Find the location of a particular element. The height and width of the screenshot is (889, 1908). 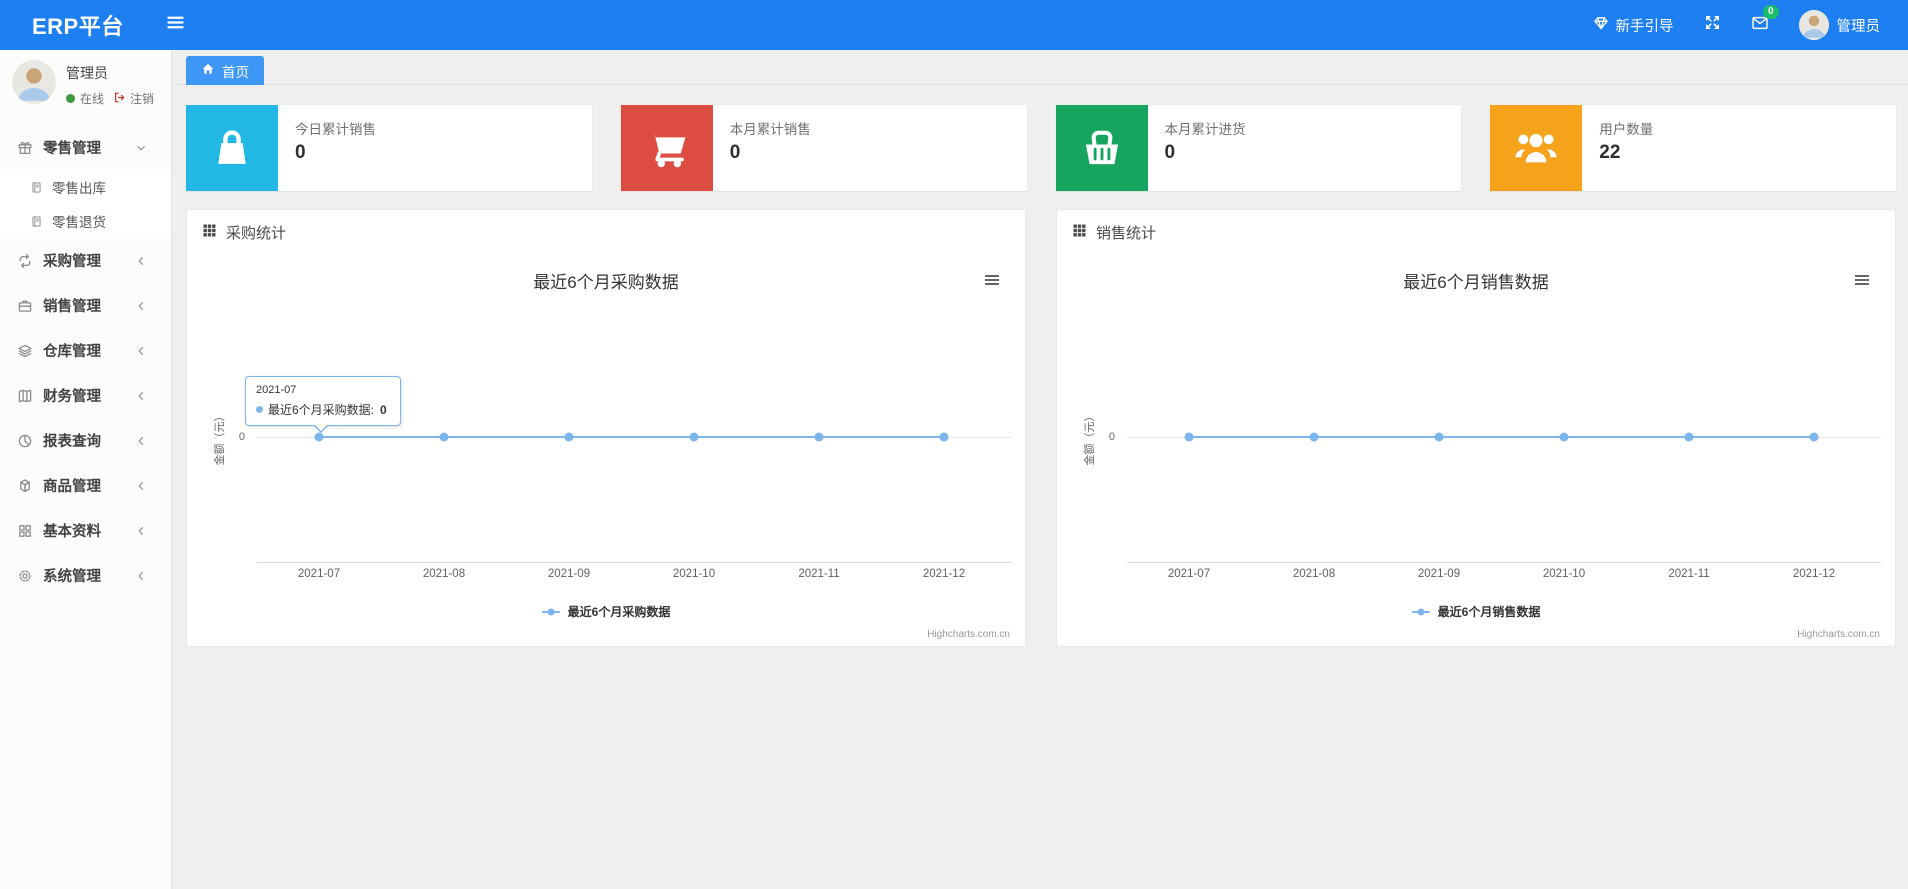

pie-icon is located at coordinates (25, 441).